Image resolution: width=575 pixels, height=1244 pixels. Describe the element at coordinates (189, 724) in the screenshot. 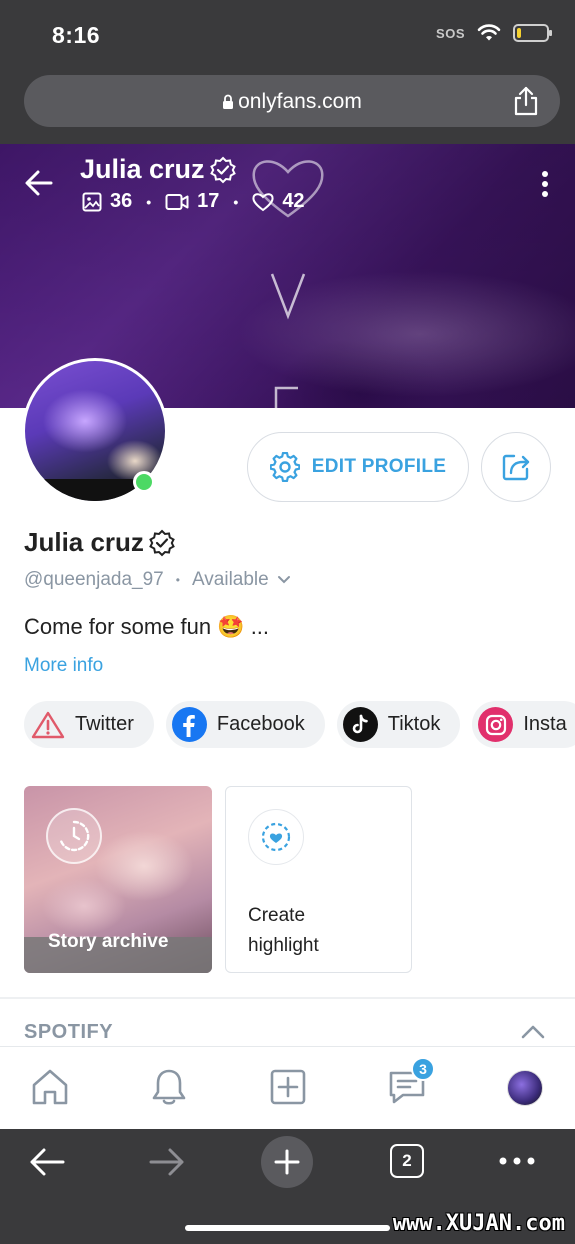

I see `facebook-icon` at that location.